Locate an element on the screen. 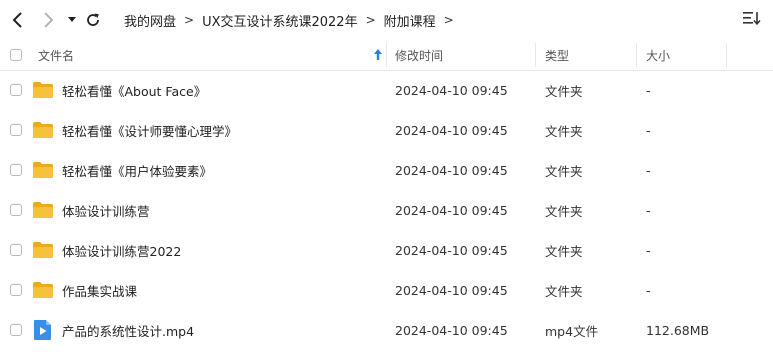 The width and height of the screenshot is (773, 358). breadcrumb-item-course: UX交互设计系统课2022年 is located at coordinates (280, 20).